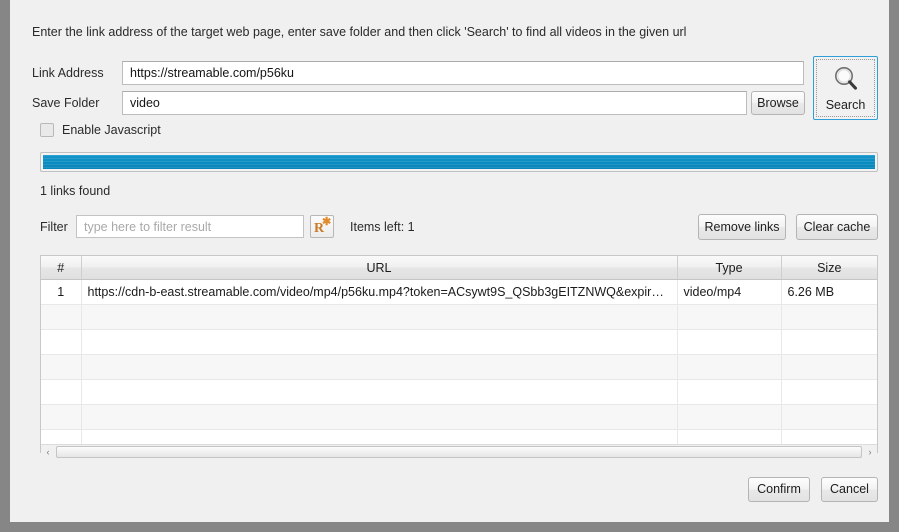  I want to click on progress-bar-fill, so click(459, 162).